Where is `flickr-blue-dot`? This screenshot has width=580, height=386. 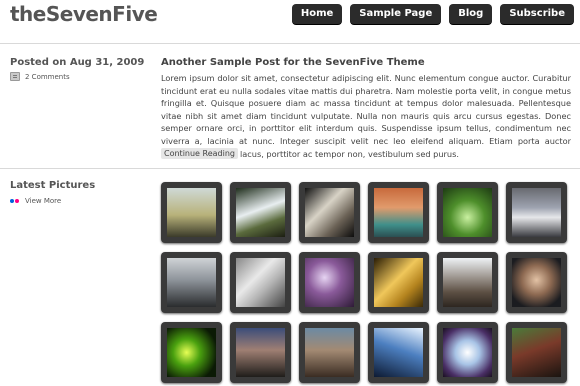
flickr-blue-dot is located at coordinates (12, 201).